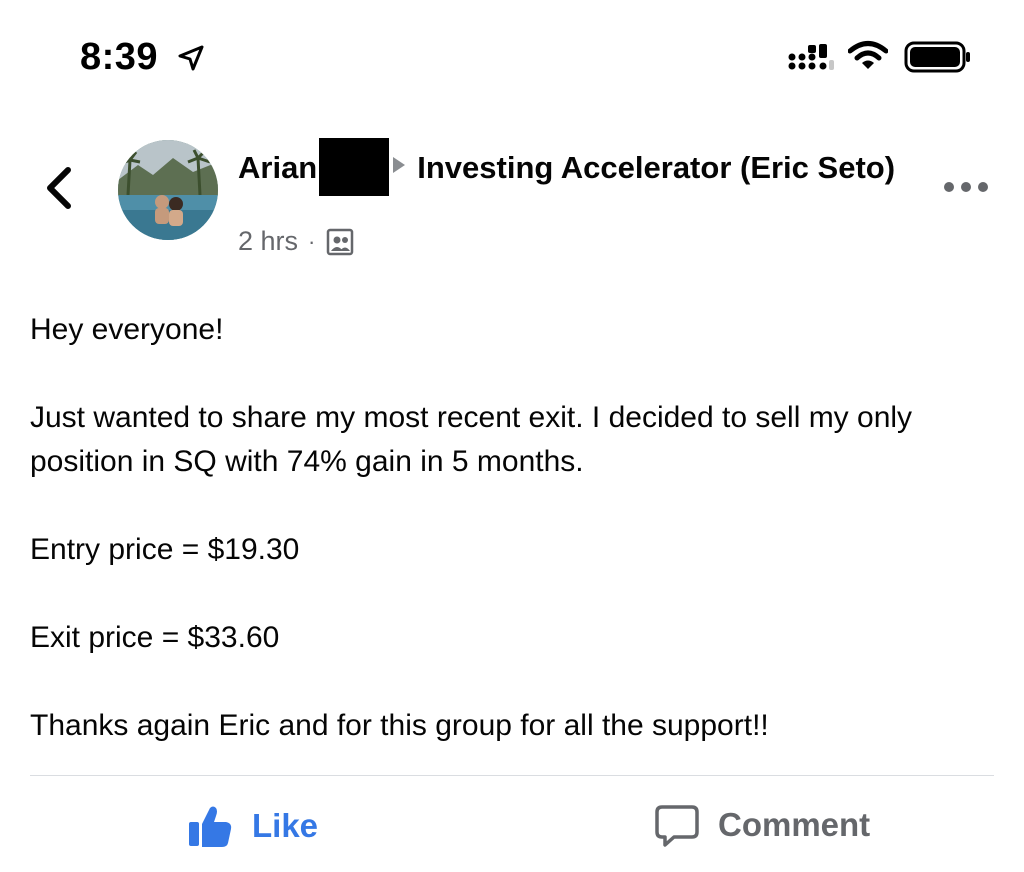  Describe the element at coordinates (811, 57) in the screenshot. I see `cellular-signal-icon` at that location.